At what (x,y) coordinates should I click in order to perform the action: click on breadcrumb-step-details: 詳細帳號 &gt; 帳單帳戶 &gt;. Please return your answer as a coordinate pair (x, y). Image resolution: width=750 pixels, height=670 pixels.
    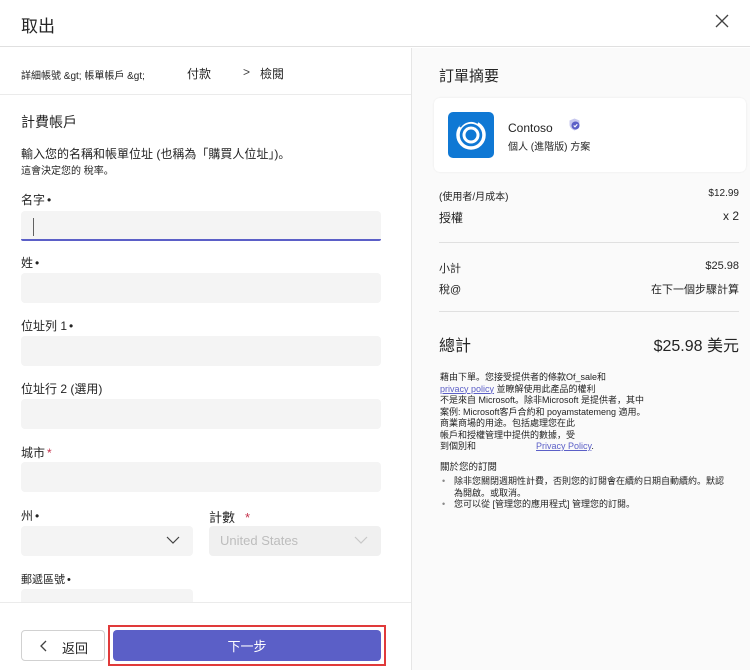
    Looking at the image, I should click on (83, 74).